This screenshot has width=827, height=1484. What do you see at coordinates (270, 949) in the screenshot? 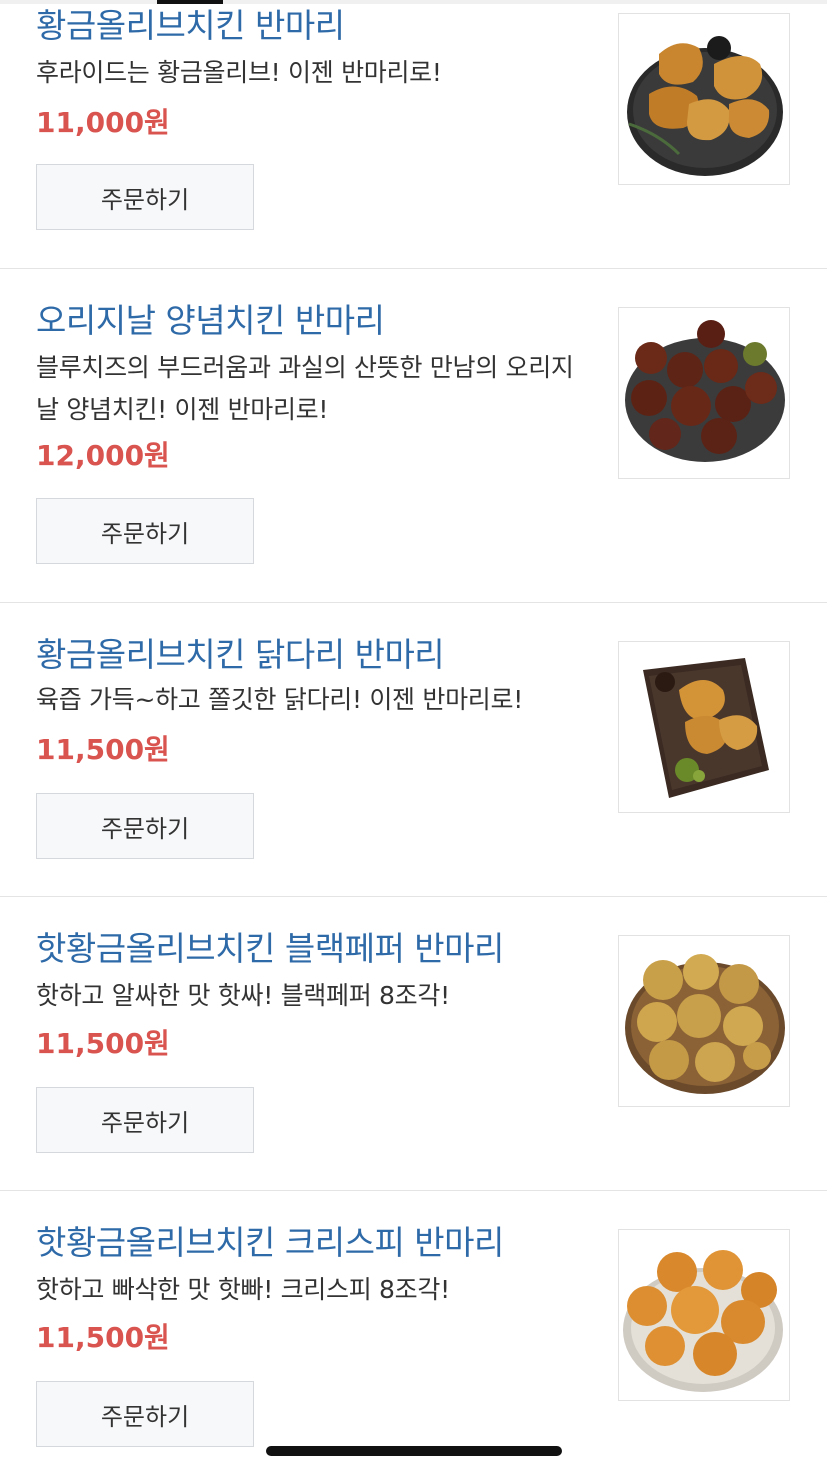
I see `menu-item-name: 핫황금올리브치킨 블랙페퍼 반마리` at bounding box center [270, 949].